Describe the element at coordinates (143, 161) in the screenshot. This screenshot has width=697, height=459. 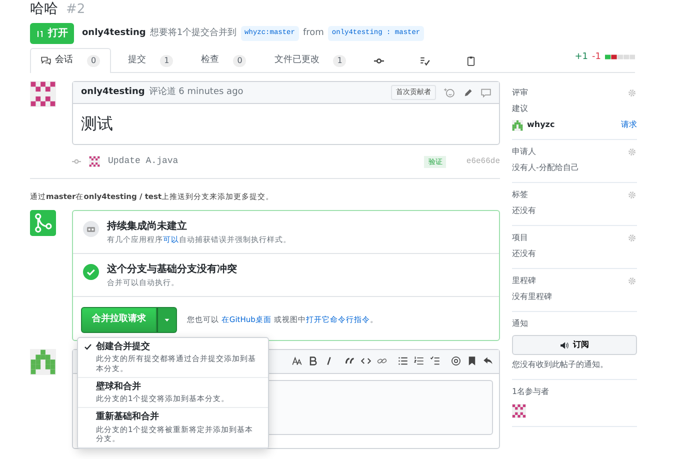
I see `commit-message: Update A.java` at that location.